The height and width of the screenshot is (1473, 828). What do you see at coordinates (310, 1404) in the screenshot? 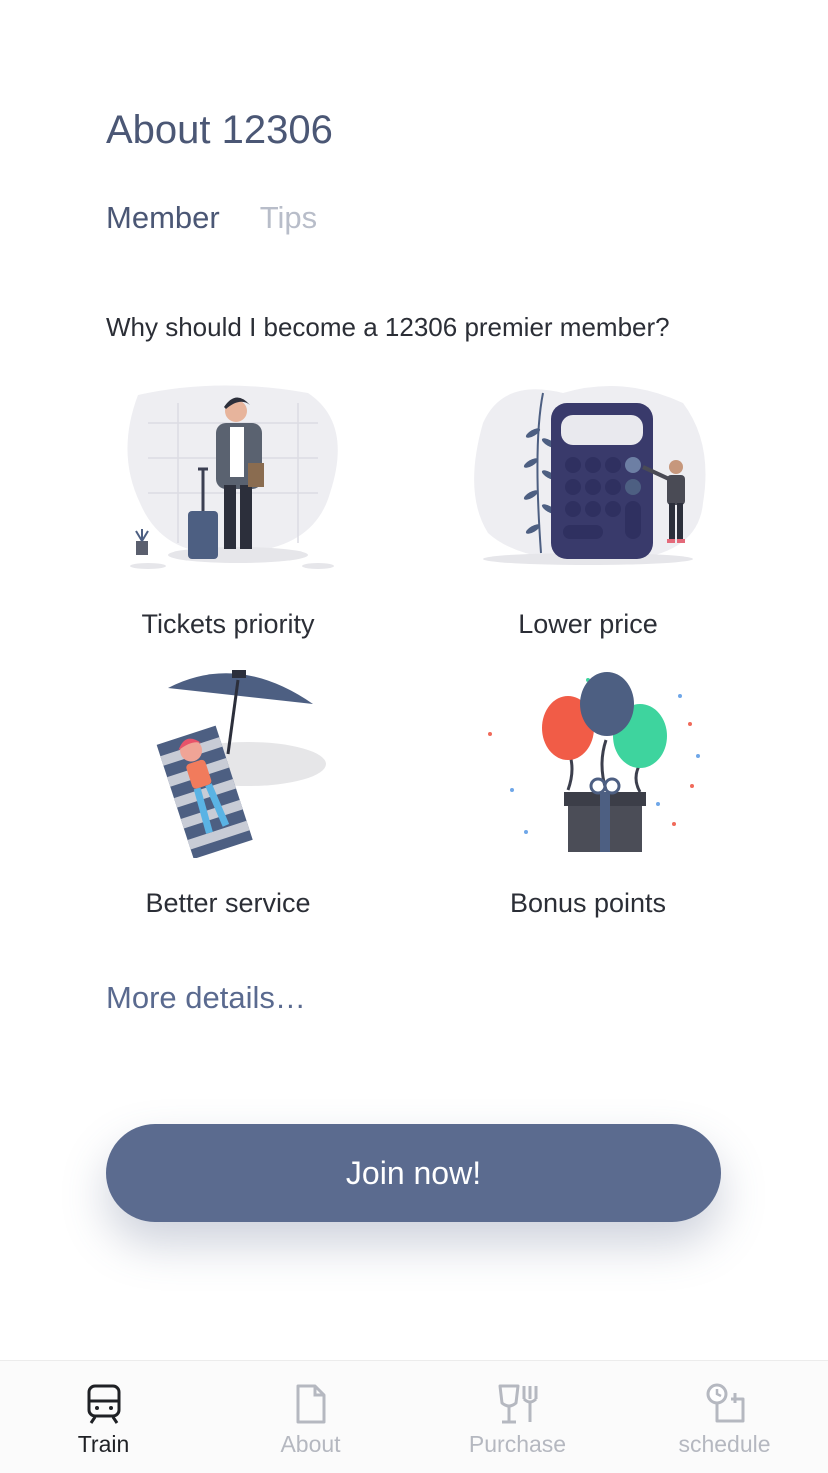
I see `document-icon` at bounding box center [310, 1404].